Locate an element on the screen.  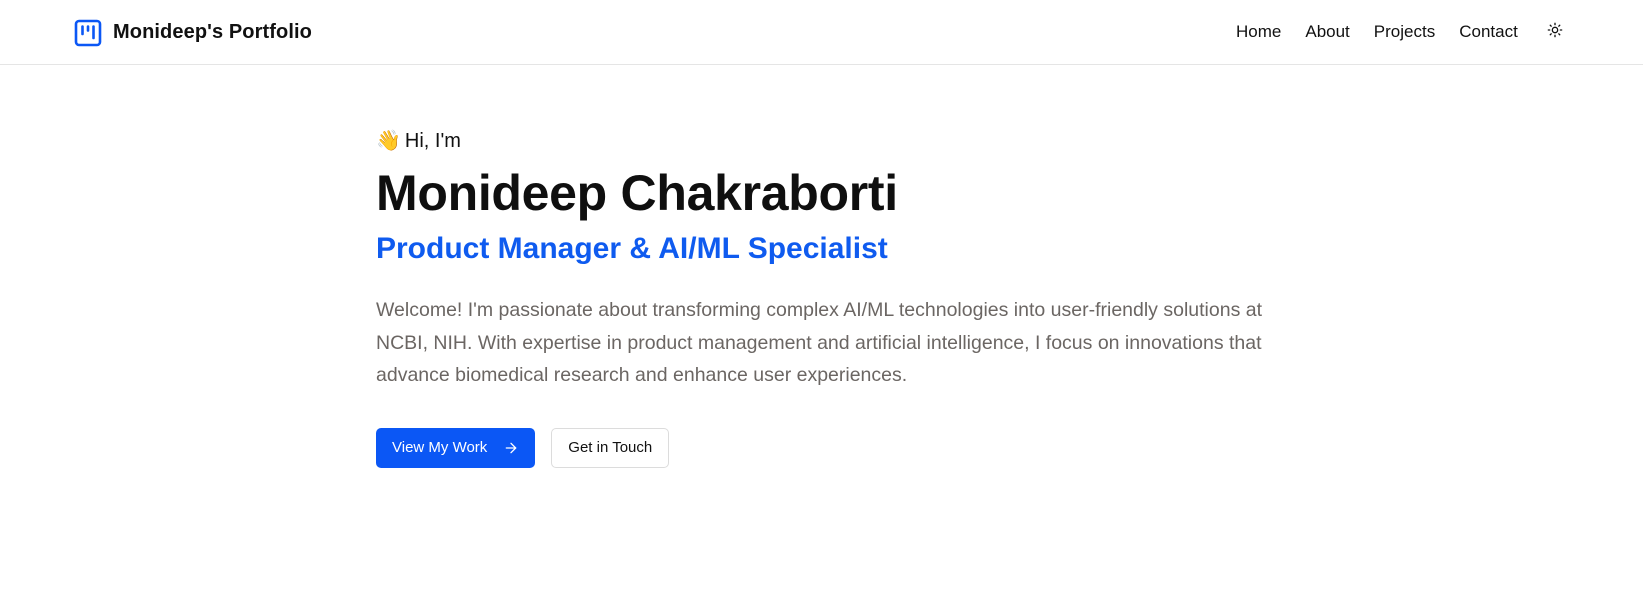
nav-home: Home is located at coordinates (1258, 32).